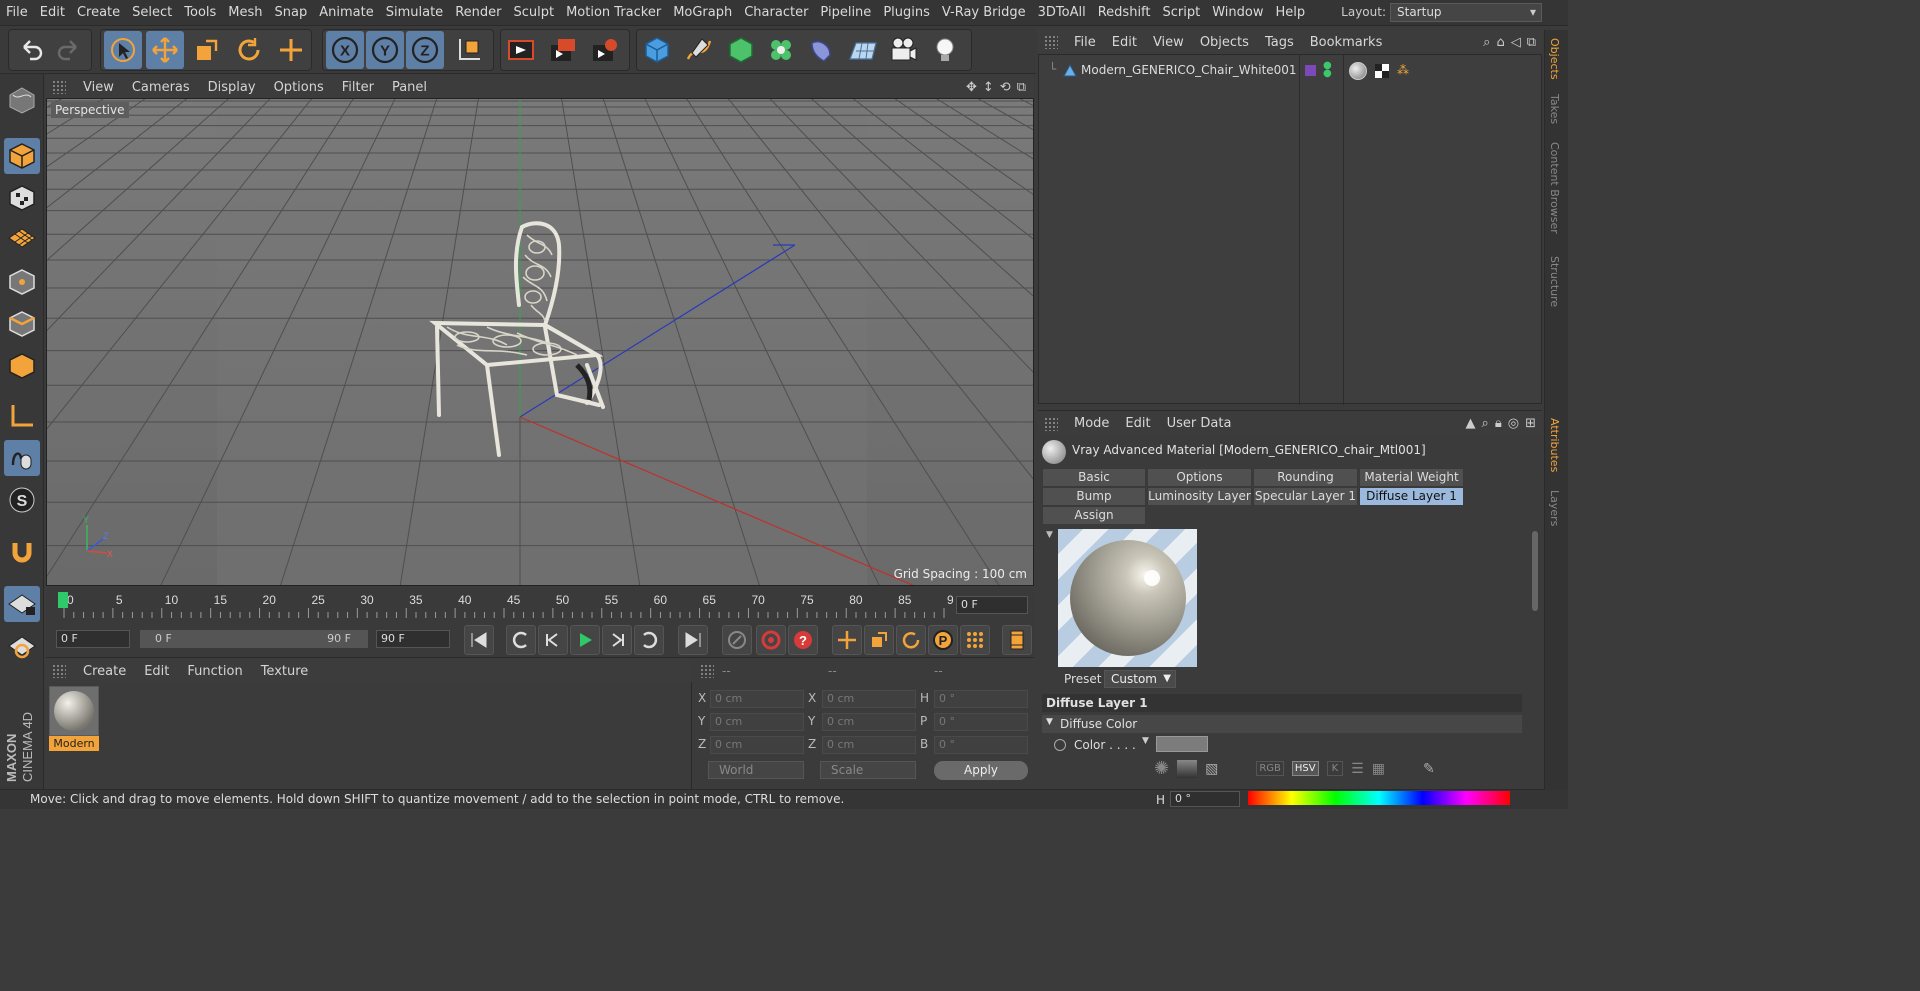 The height and width of the screenshot is (991, 1920). I want to click on go-to-end-icon, so click(693, 640).